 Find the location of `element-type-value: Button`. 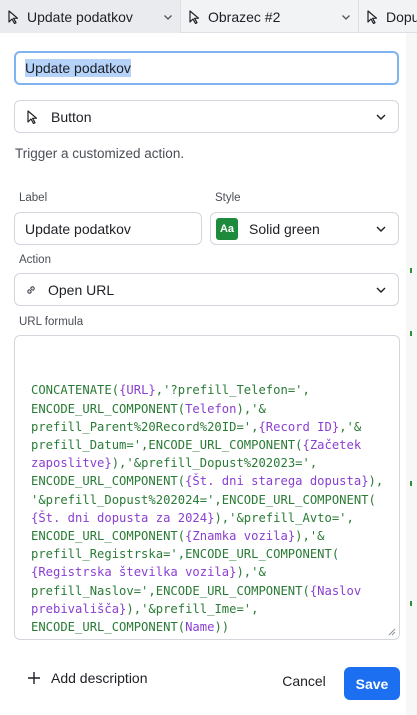

element-type-value: Button is located at coordinates (71, 116).